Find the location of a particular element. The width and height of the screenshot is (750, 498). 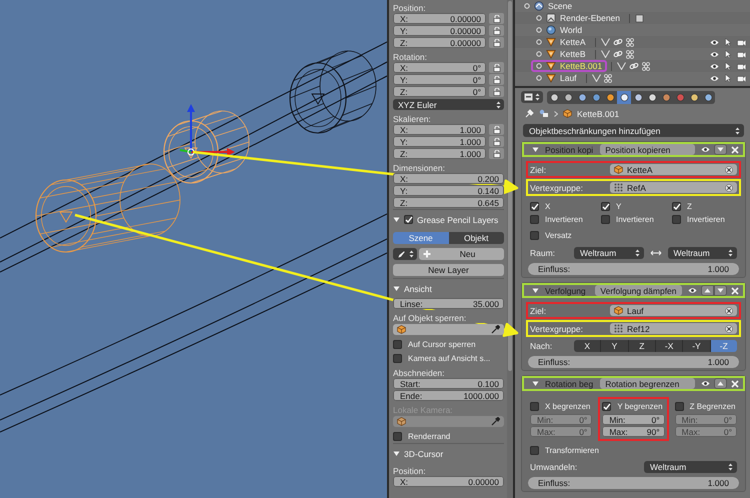

rotation-mode-dropdown: XYZ Euler is located at coordinates (448, 104).